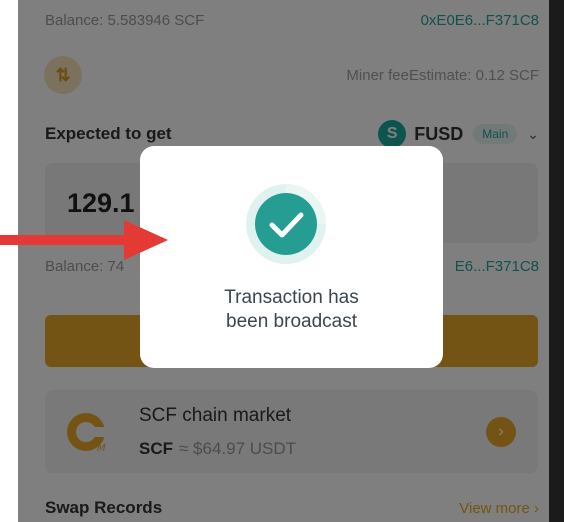 Image resolution: width=564 pixels, height=522 pixels. I want to click on dialog-message-line2: been broadcast, so click(291, 321).